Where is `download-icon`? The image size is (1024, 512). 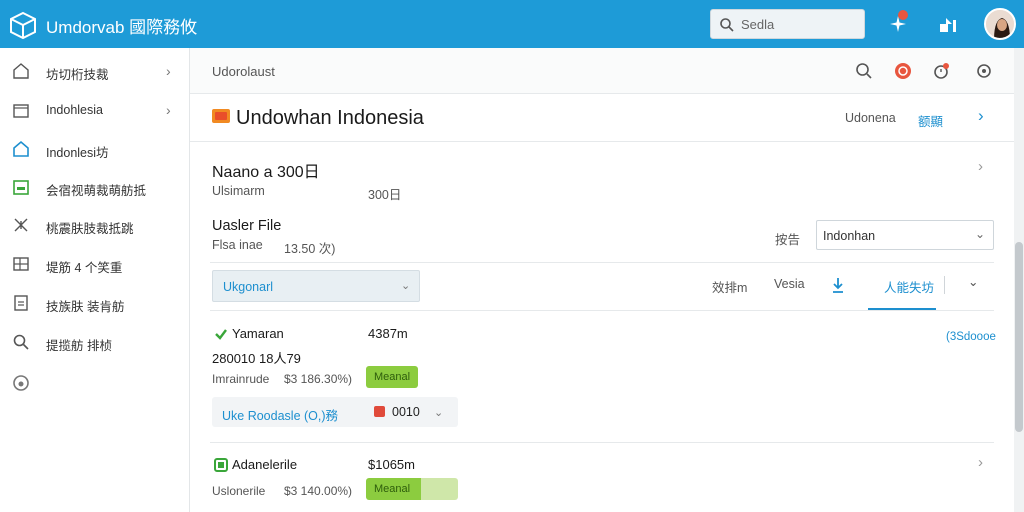
download-icon is located at coordinates (838, 285).